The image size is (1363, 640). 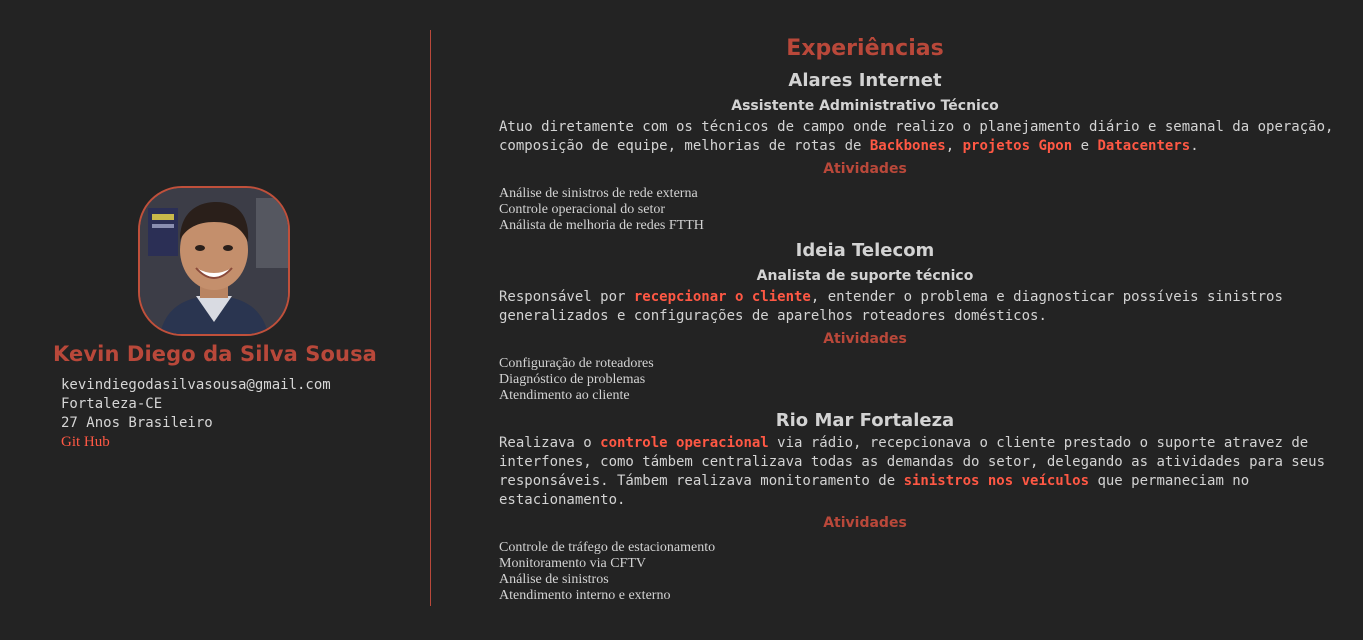 What do you see at coordinates (865, 276) in the screenshot?
I see `job-role: Analista de suporte técnico` at bounding box center [865, 276].